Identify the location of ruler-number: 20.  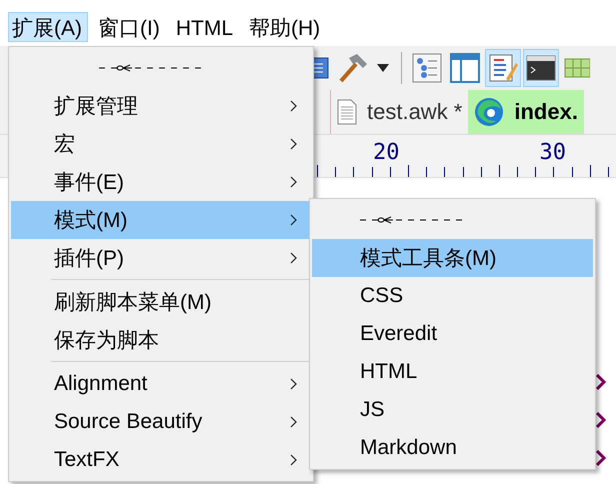
(386, 153).